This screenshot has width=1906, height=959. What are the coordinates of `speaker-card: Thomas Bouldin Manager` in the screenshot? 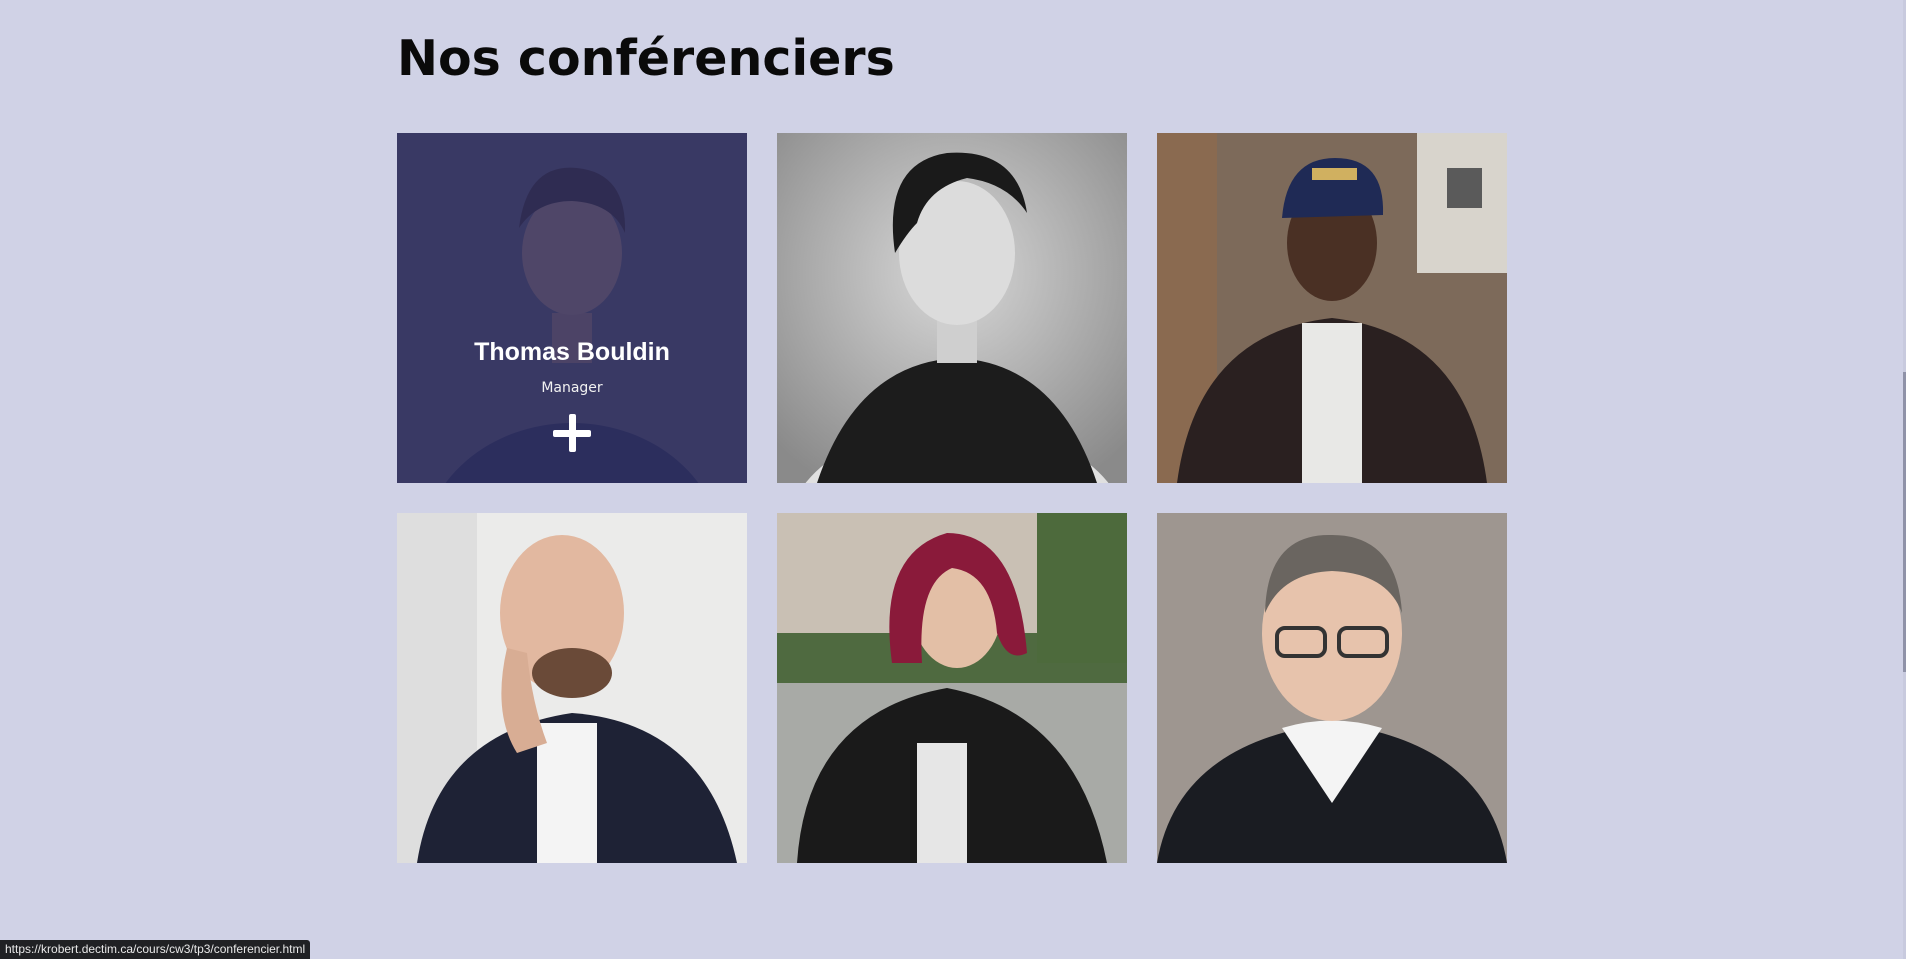 It's located at (572, 308).